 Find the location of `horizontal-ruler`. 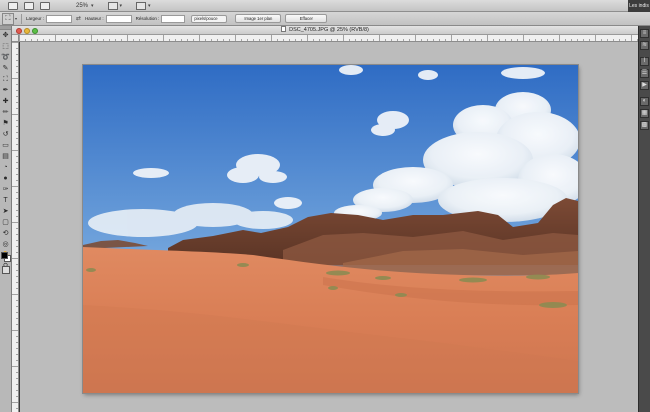

horizontal-ruler is located at coordinates (328, 38).